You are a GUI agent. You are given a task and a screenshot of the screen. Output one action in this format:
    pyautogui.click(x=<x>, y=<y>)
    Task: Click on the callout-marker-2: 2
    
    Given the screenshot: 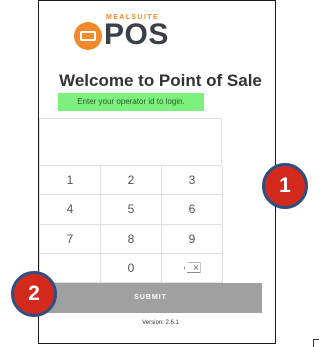 What is the action you would take?
    pyautogui.click(x=34, y=294)
    